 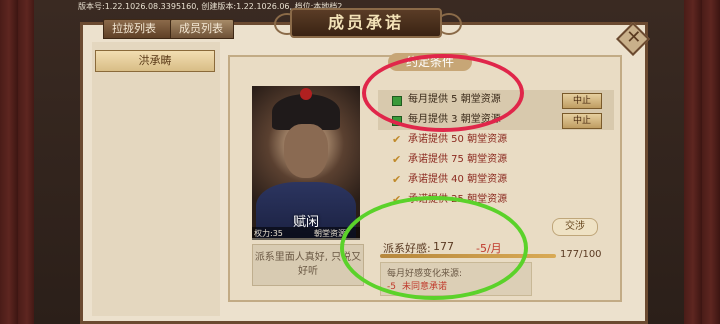 What do you see at coordinates (575, 227) in the screenshot?
I see `negotiate-button: 交涉` at bounding box center [575, 227].